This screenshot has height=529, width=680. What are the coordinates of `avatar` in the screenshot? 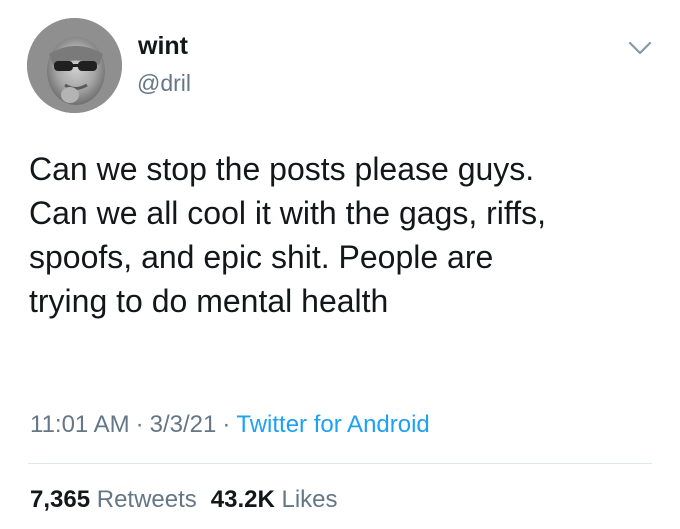 It's located at (74, 65).